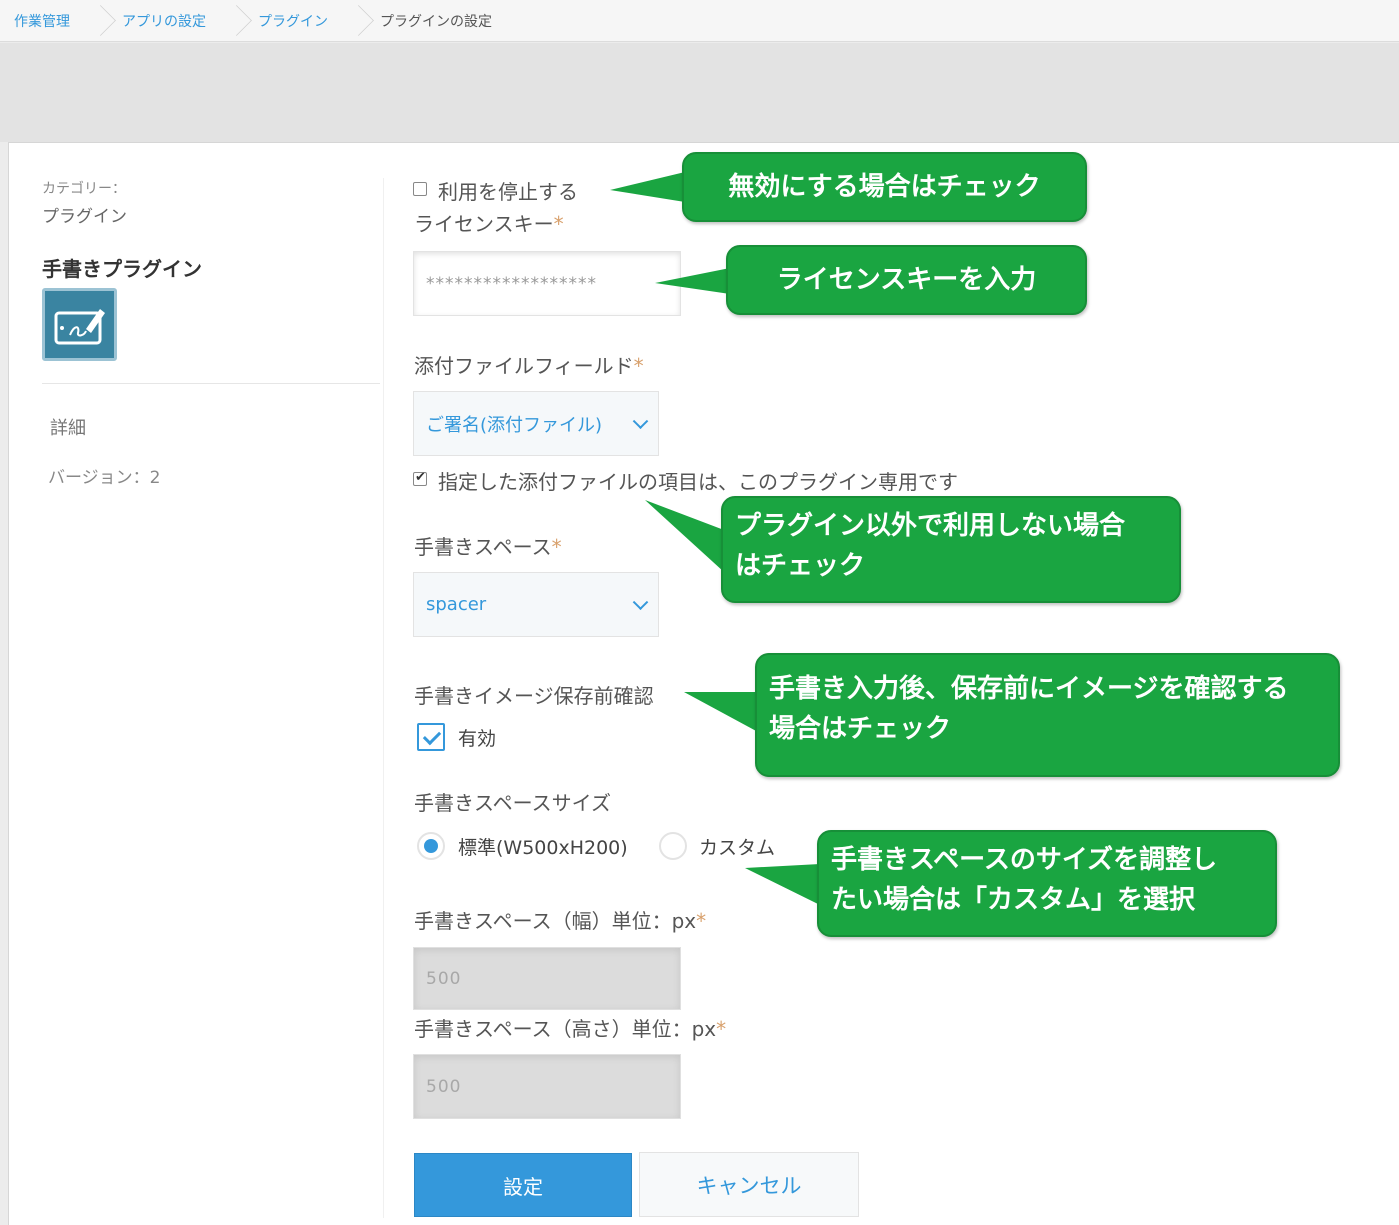 Image resolution: width=1399 pixels, height=1225 pixels. I want to click on height-label: 手書きスペース（高さ）単位：px*, so click(570, 1029).